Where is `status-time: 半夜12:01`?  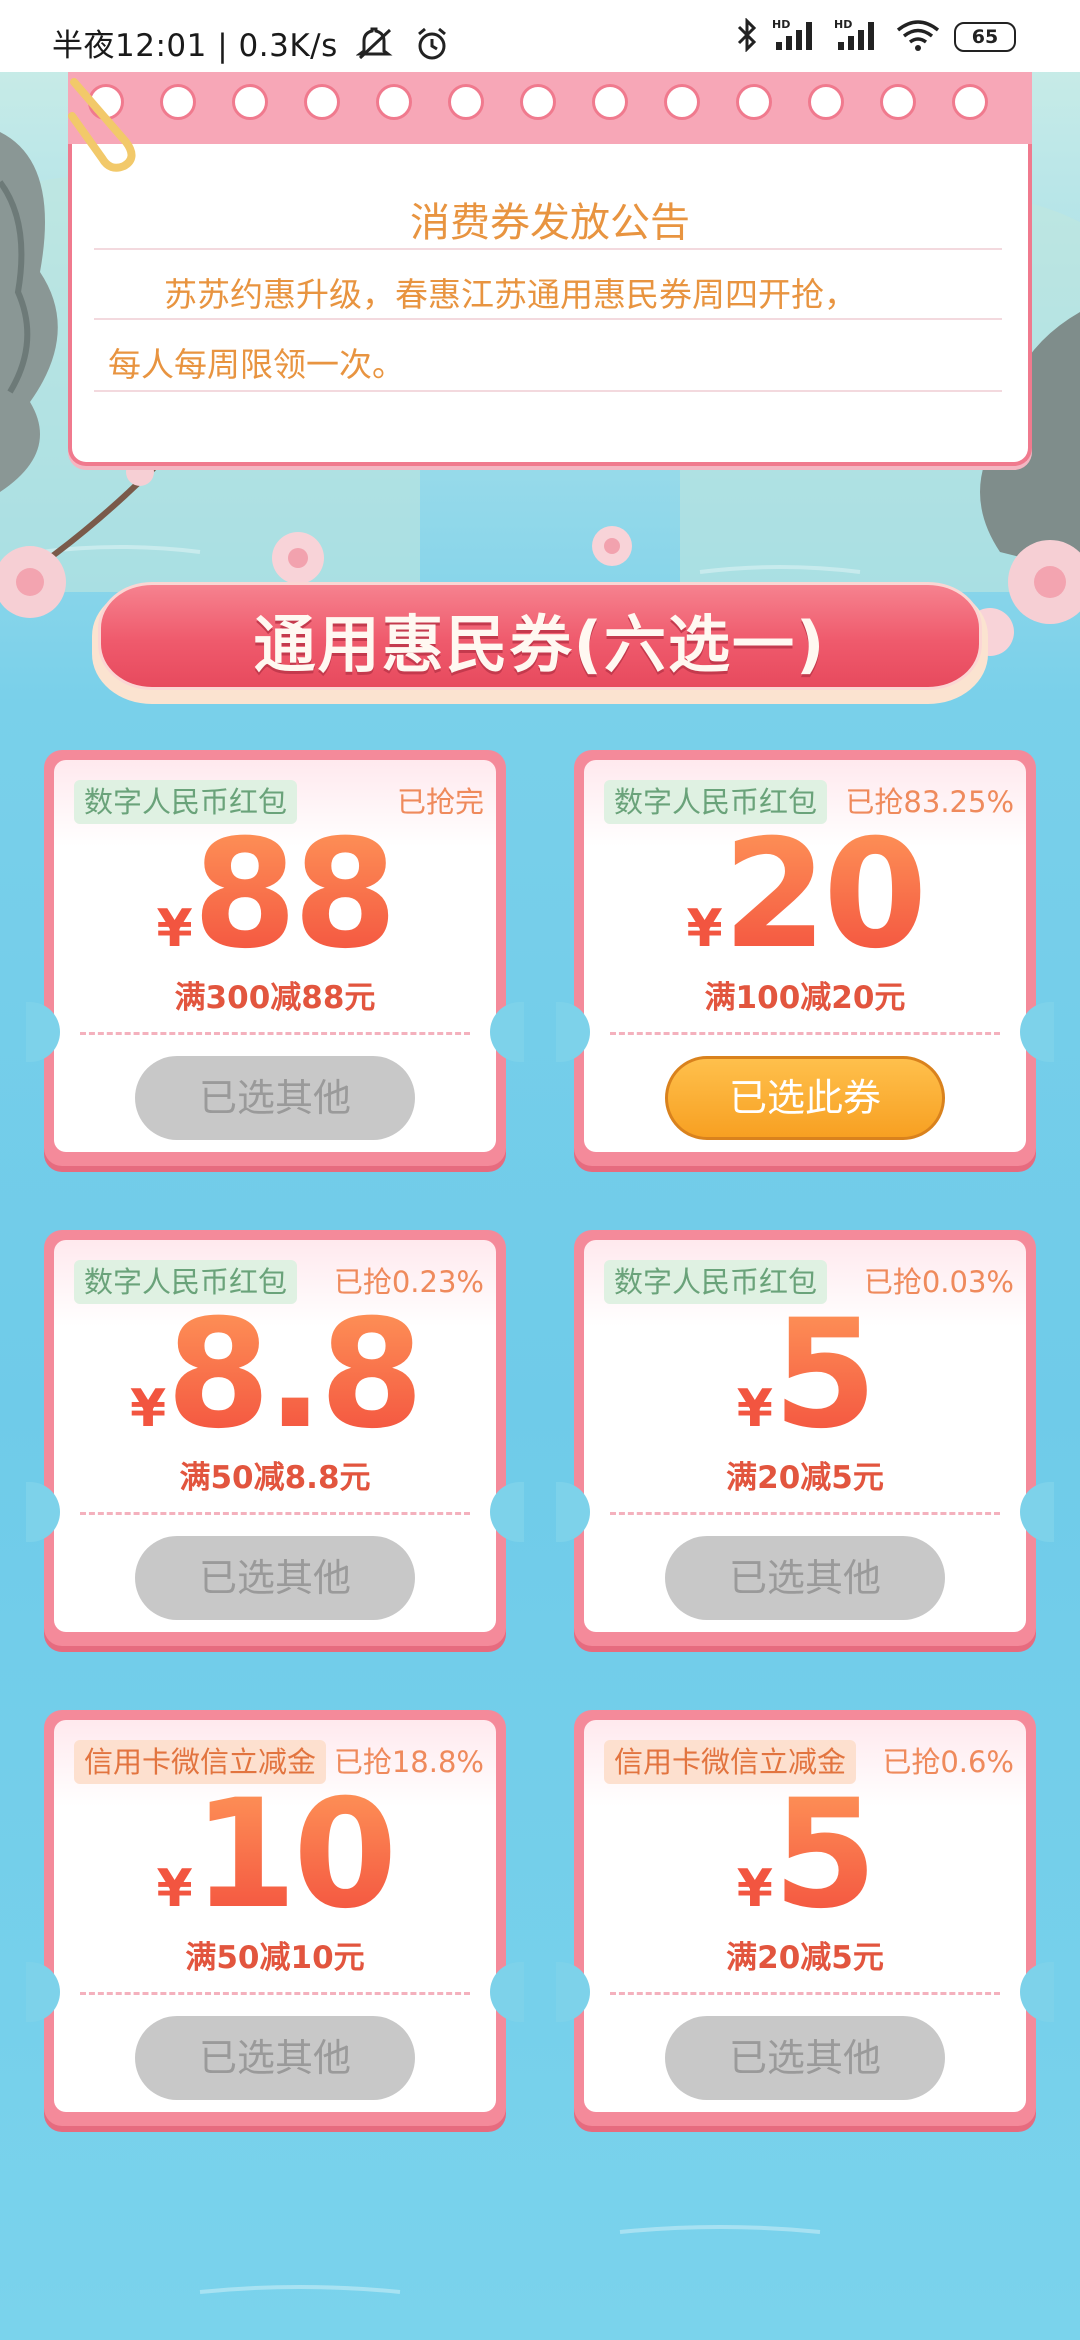
status-time: 半夜12:01 is located at coordinates (129, 46).